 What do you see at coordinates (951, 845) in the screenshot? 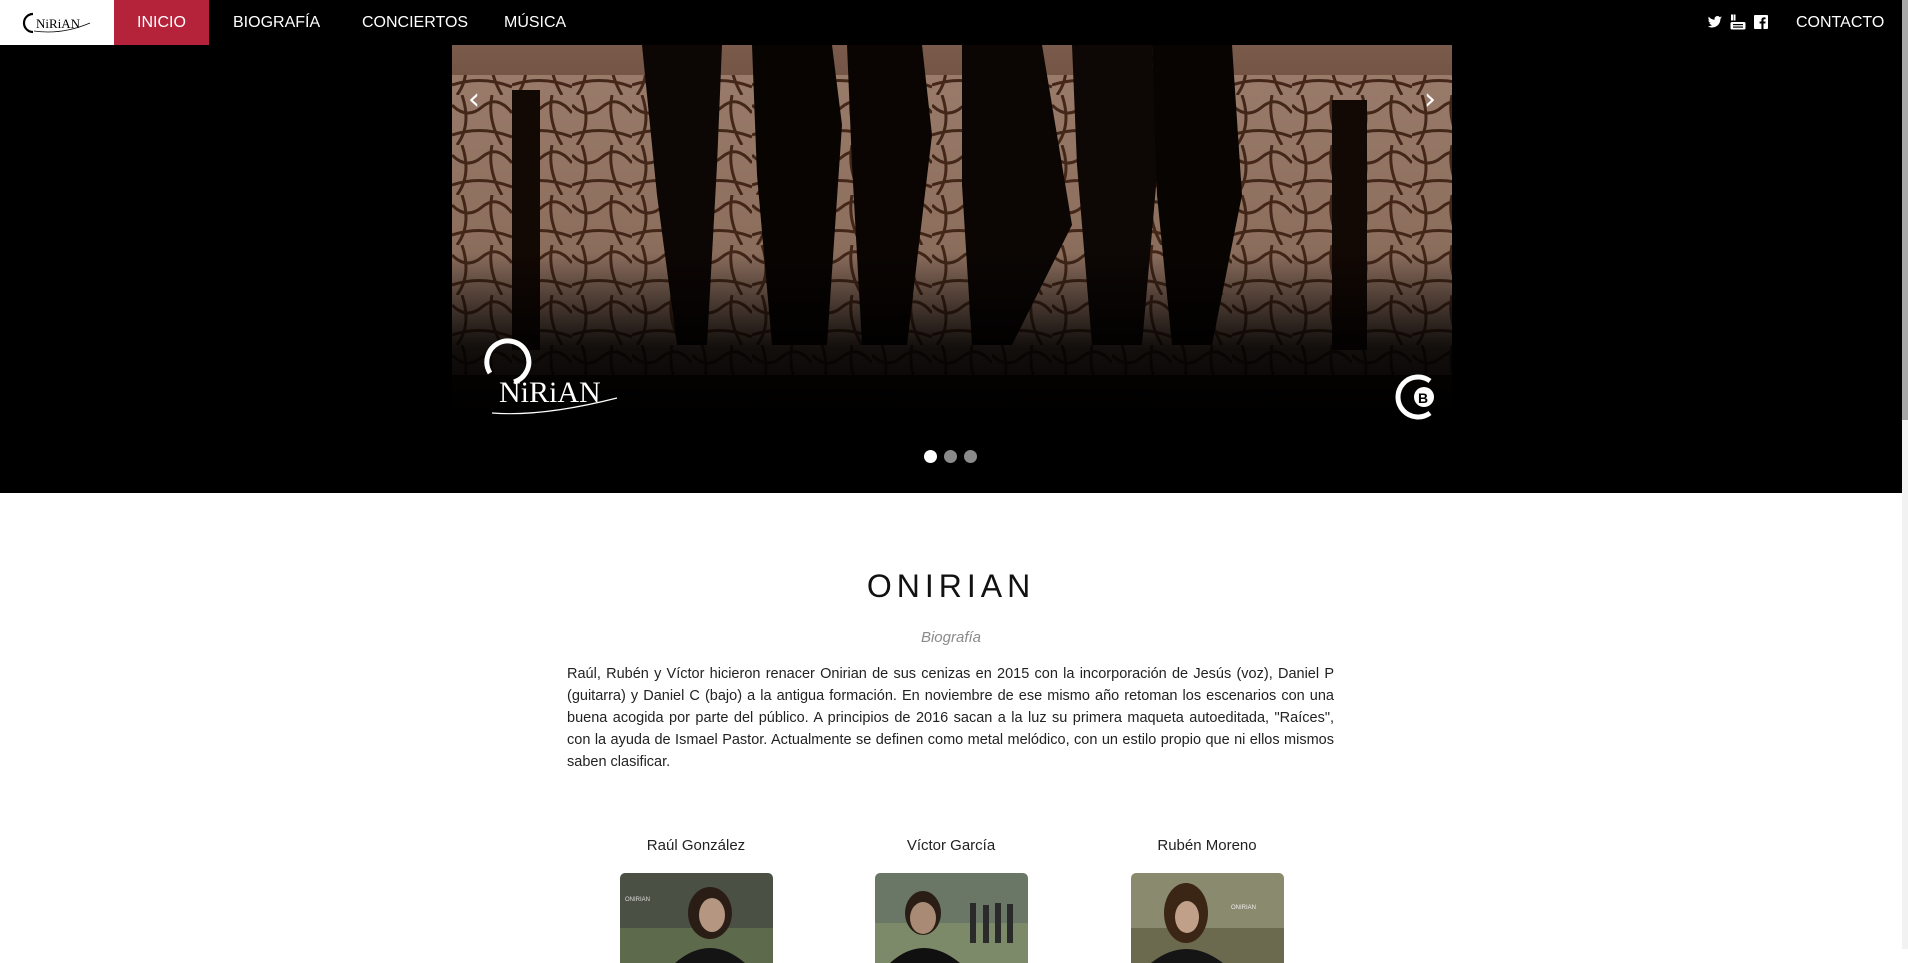
I see `member-name: Víctor García` at bounding box center [951, 845].